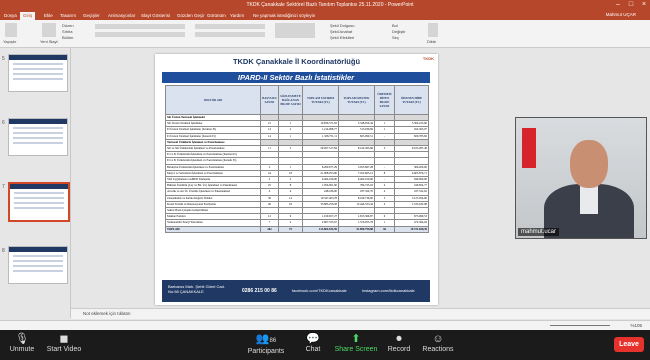  What do you see at coordinates (22, 339) in the screenshot?
I see `microphone-muted-icon: 🎙` at bounding box center [22, 339].